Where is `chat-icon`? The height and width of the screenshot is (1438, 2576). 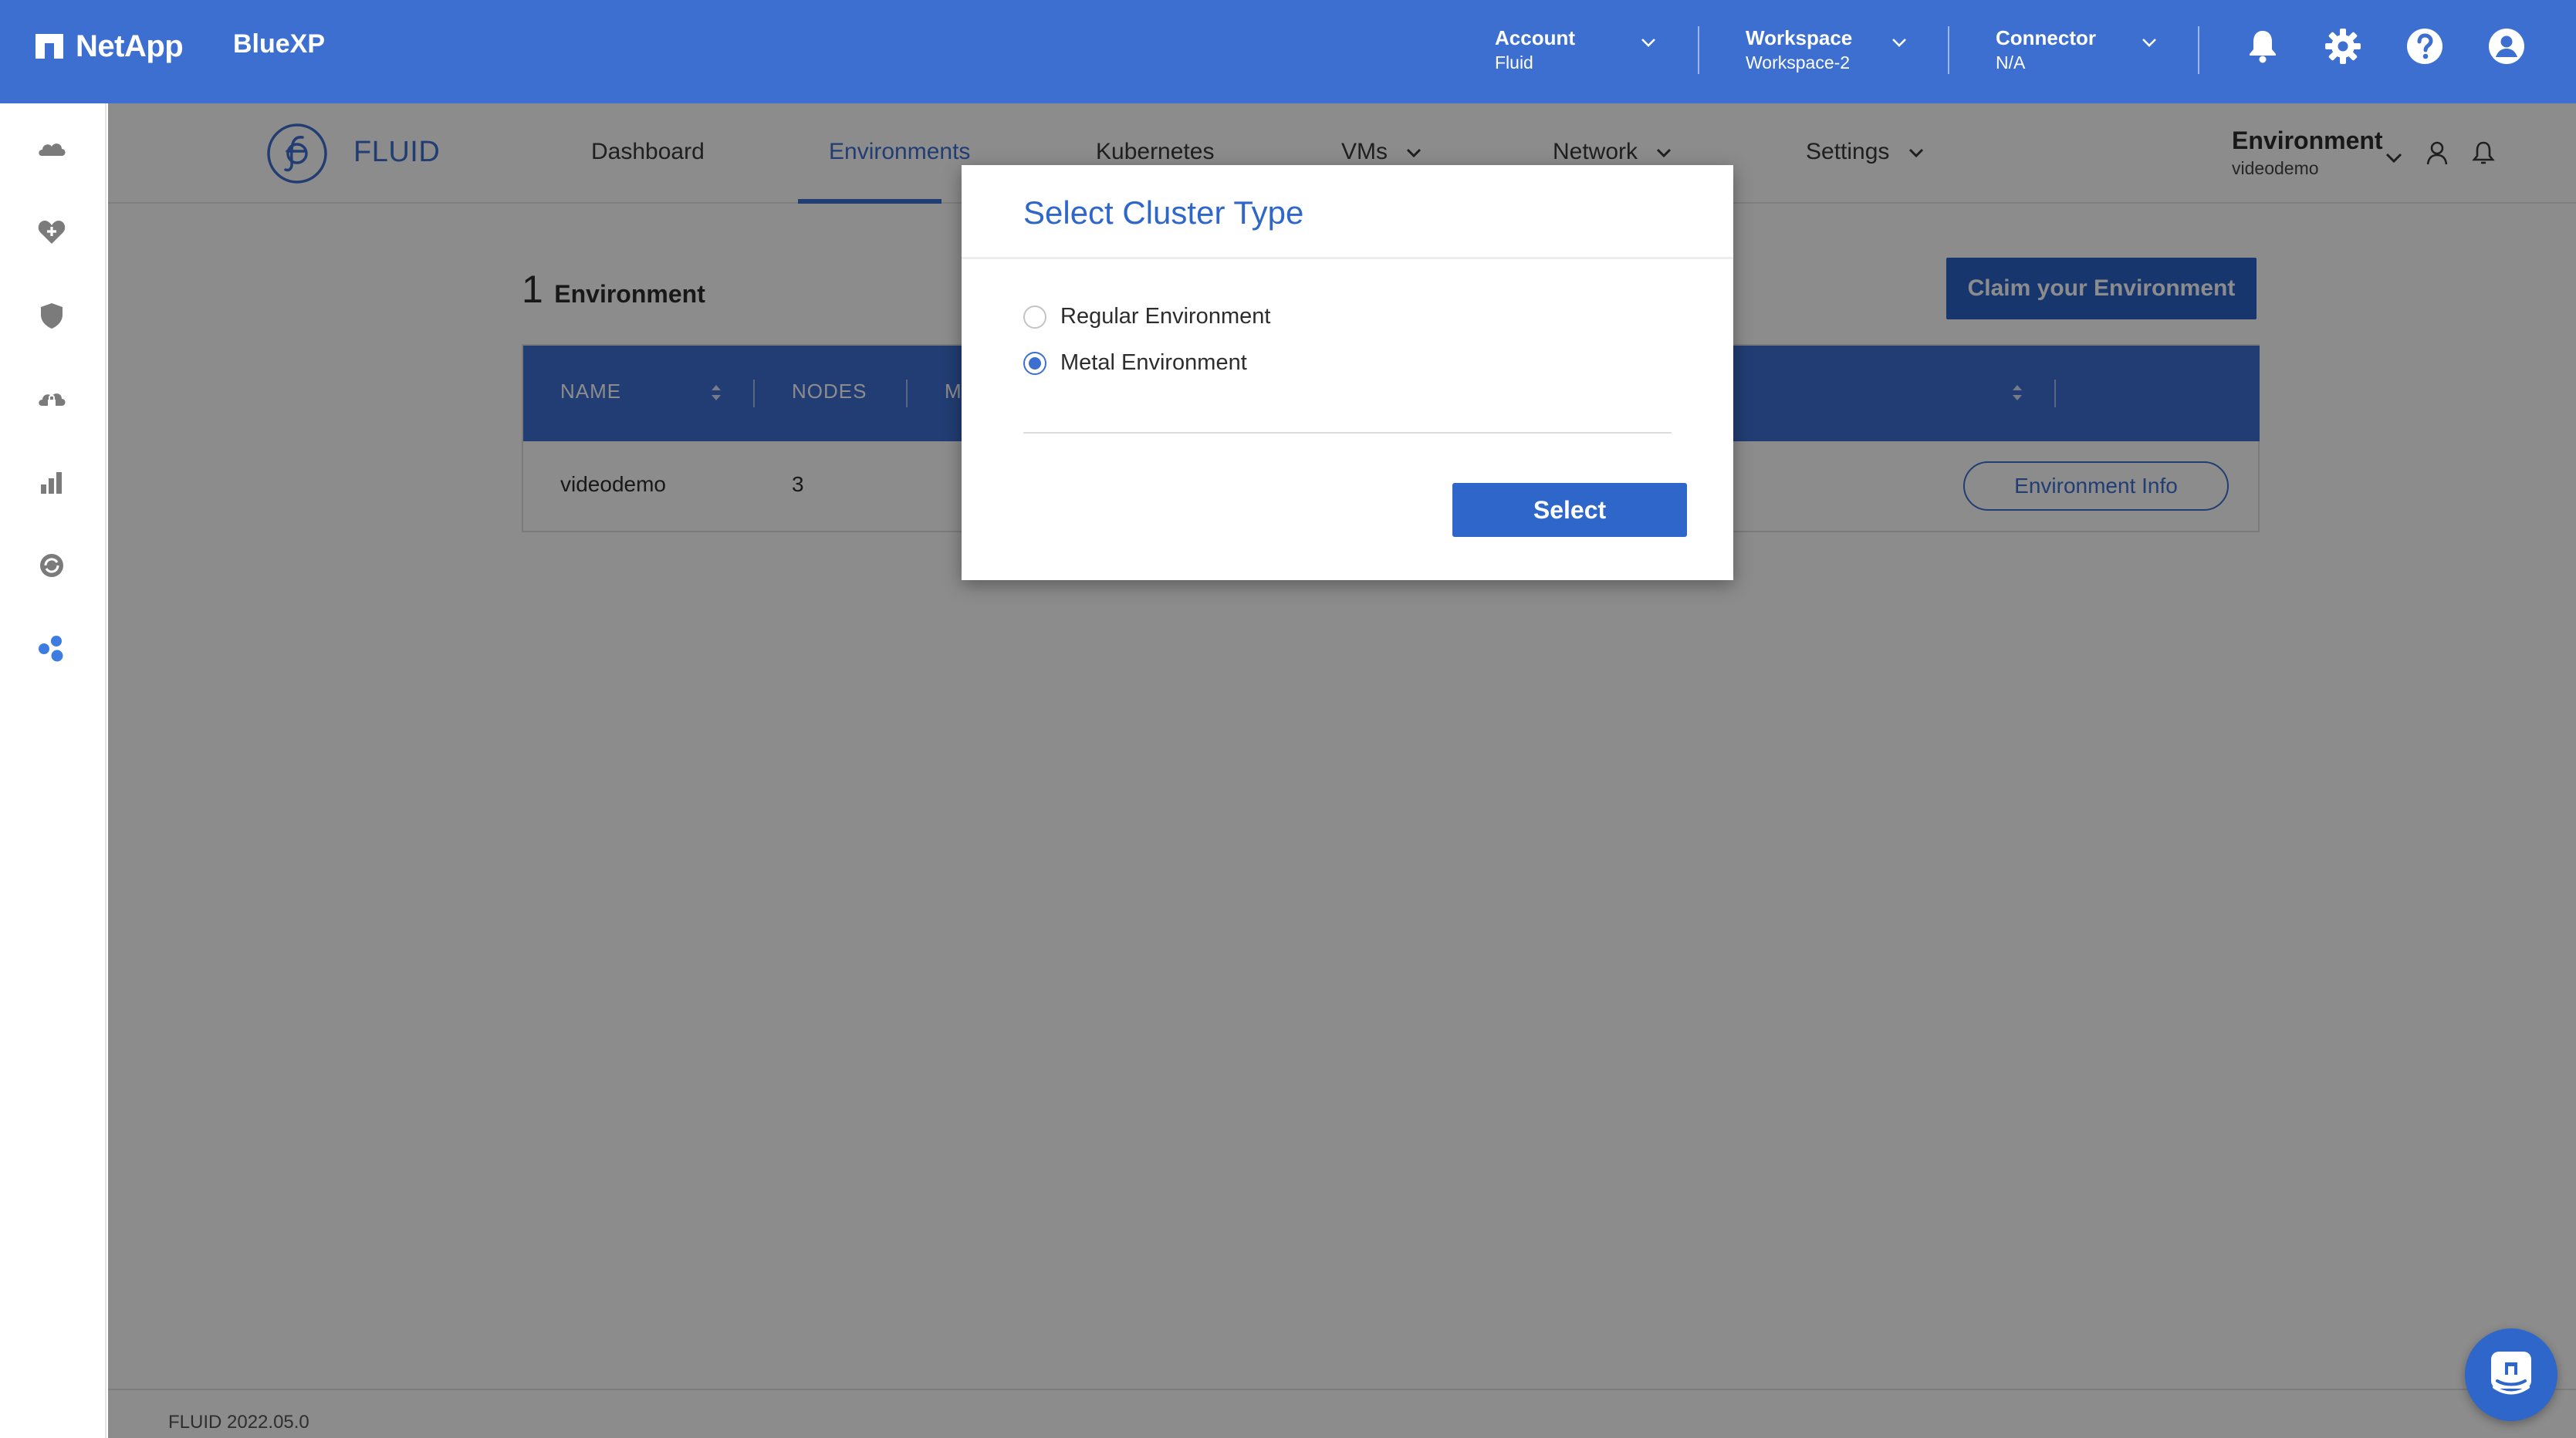 chat-icon is located at coordinates (2511, 1373).